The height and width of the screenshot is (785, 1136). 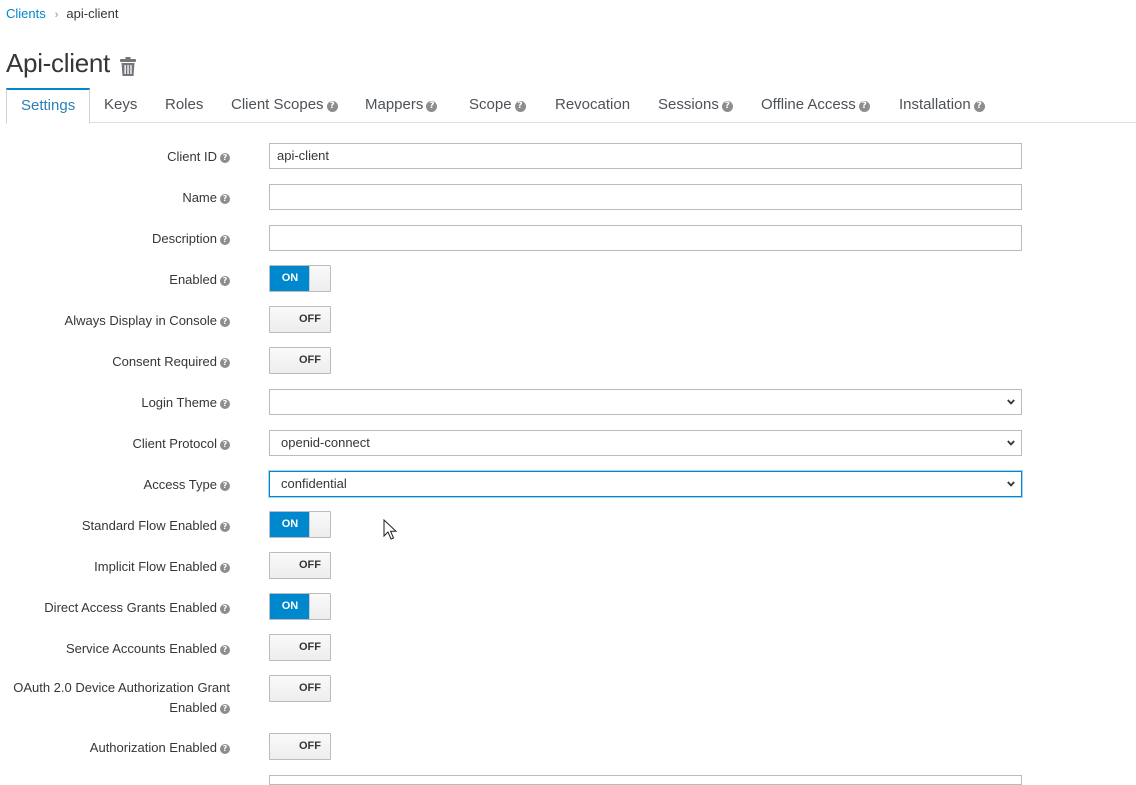 I want to click on tab-label: Mappers, so click(x=394, y=104).